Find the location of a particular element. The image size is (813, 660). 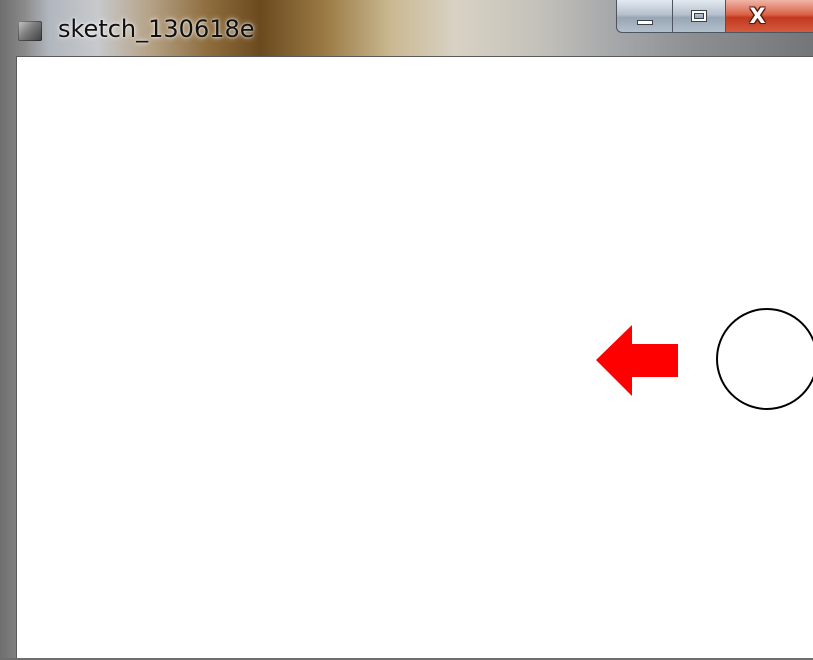

circle is located at coordinates (764, 359).